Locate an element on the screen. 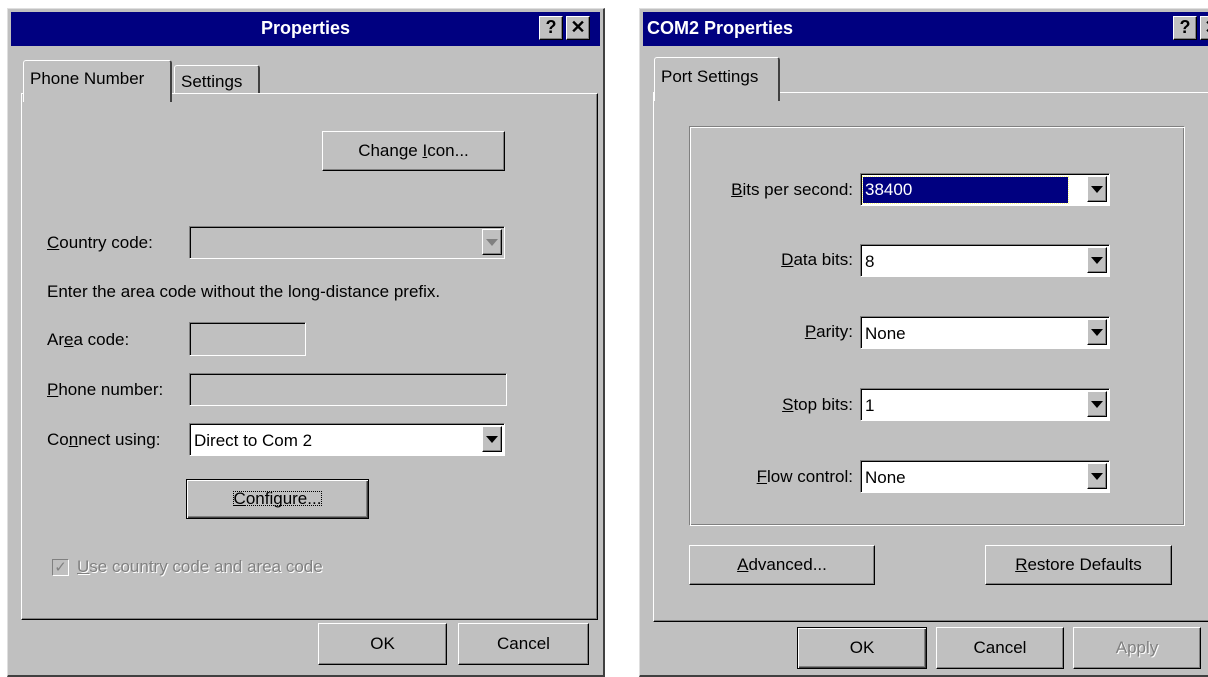  apply-button: Apply is located at coordinates (1137, 648).